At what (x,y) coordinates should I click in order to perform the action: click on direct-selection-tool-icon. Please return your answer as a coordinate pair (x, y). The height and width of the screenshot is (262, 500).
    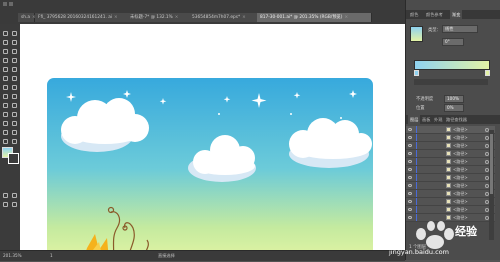
    Looking at the image, I should click on (14, 33).